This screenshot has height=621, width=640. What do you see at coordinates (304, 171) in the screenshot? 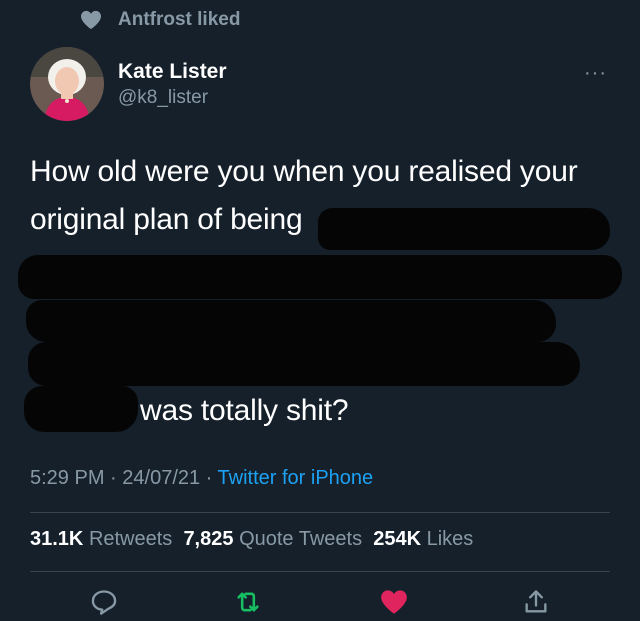
I see `tweet-text-line-1: How old were you when you realised your` at bounding box center [304, 171].